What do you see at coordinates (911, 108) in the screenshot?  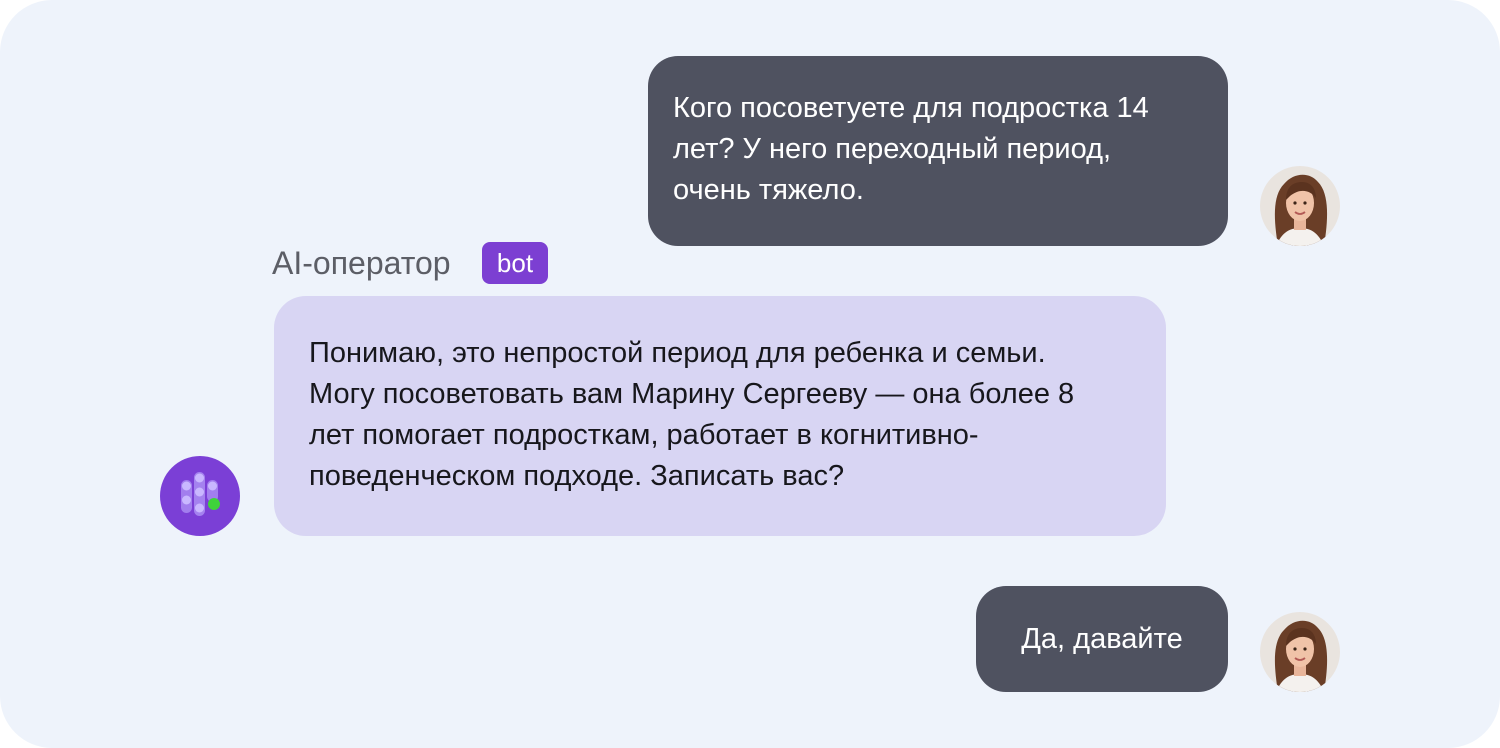 I see `message-line: Кого посоветуете для подростка 14` at bounding box center [911, 108].